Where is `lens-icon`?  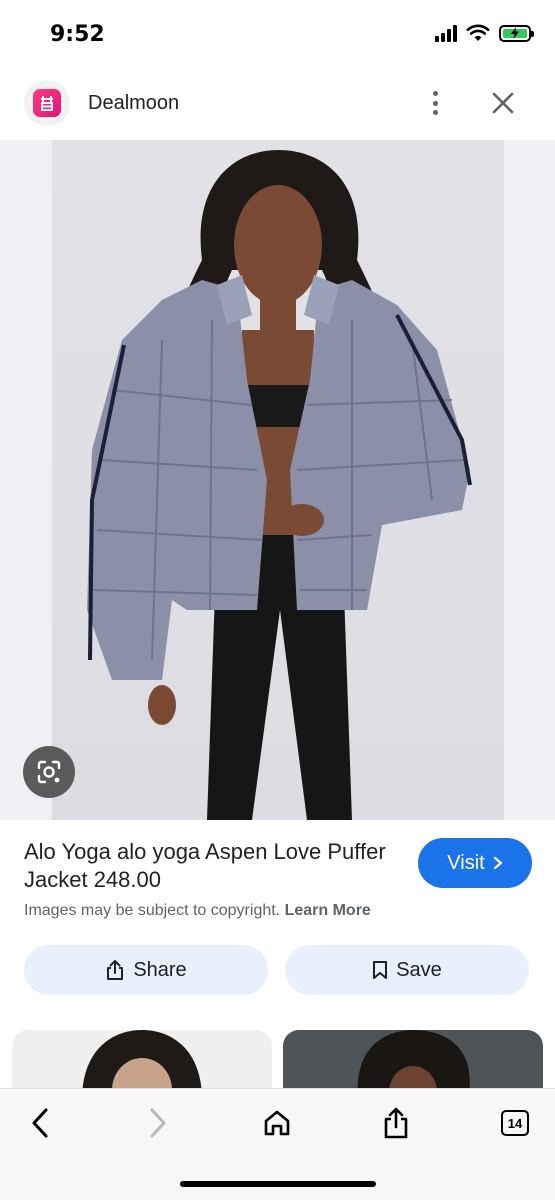 lens-icon is located at coordinates (49, 772).